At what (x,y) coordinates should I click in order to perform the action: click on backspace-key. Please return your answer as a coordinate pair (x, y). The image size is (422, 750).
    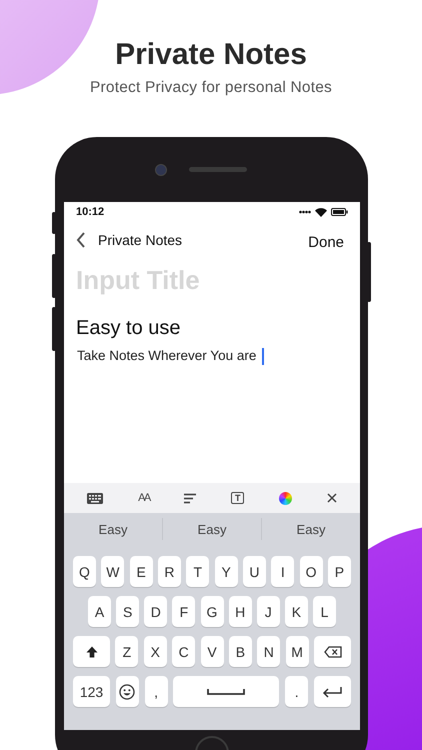
    Looking at the image, I should click on (332, 651).